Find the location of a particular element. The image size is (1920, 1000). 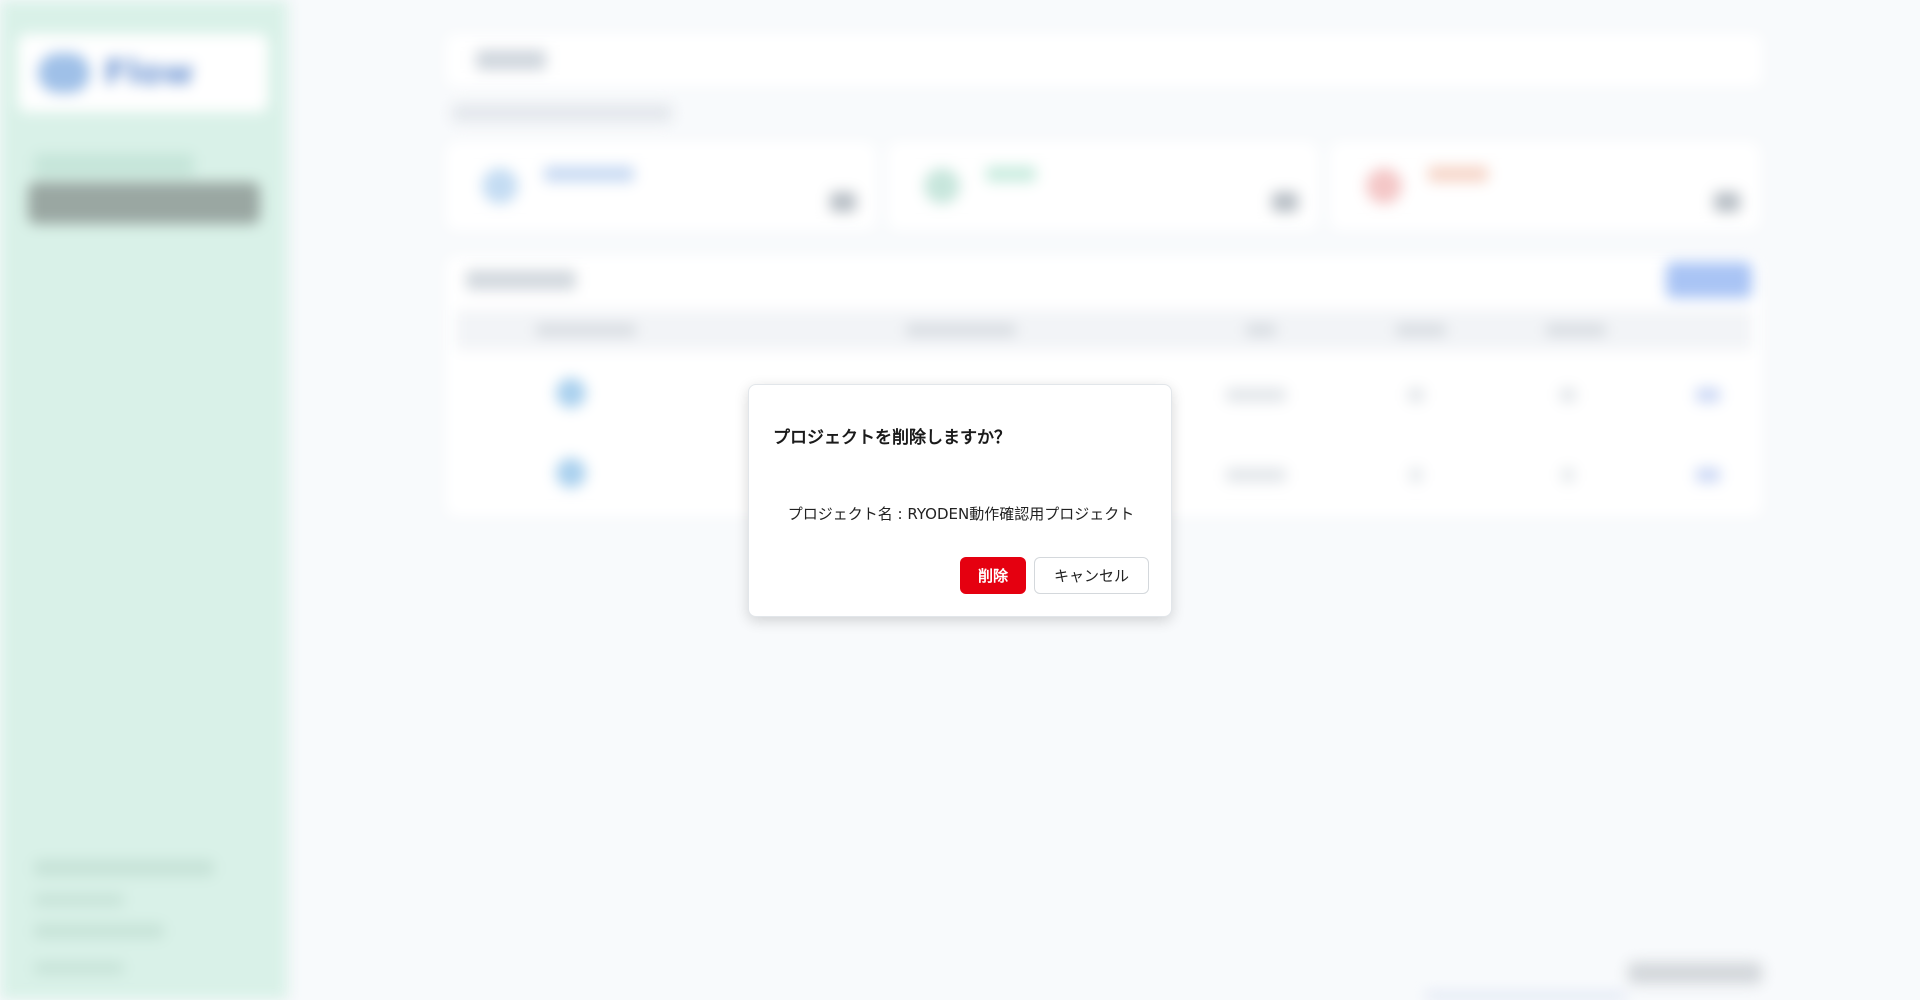

cancel-button: キャンセル is located at coordinates (1091, 575).